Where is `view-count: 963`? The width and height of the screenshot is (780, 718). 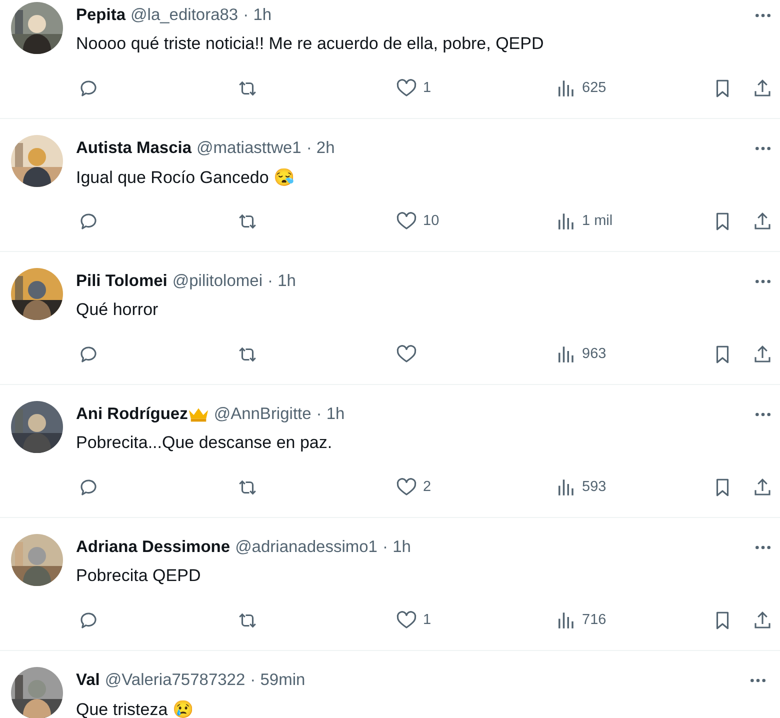
view-count: 963 is located at coordinates (594, 354).